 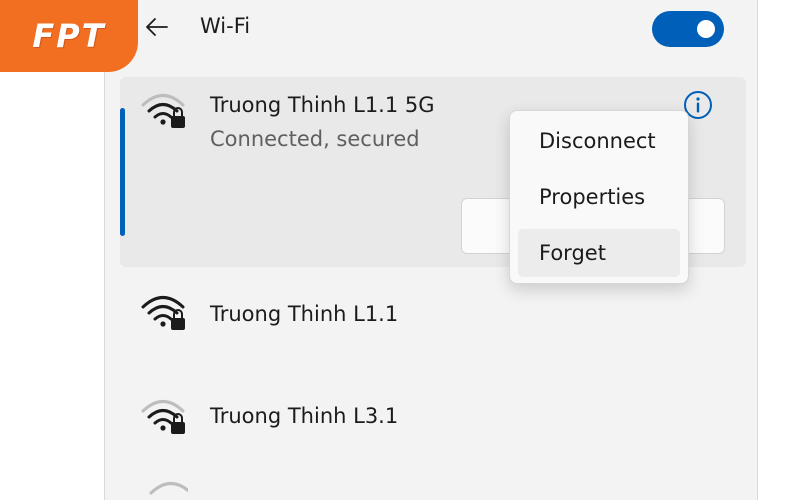 What do you see at coordinates (599, 253) in the screenshot?
I see `menu-item-forget: Forget` at bounding box center [599, 253].